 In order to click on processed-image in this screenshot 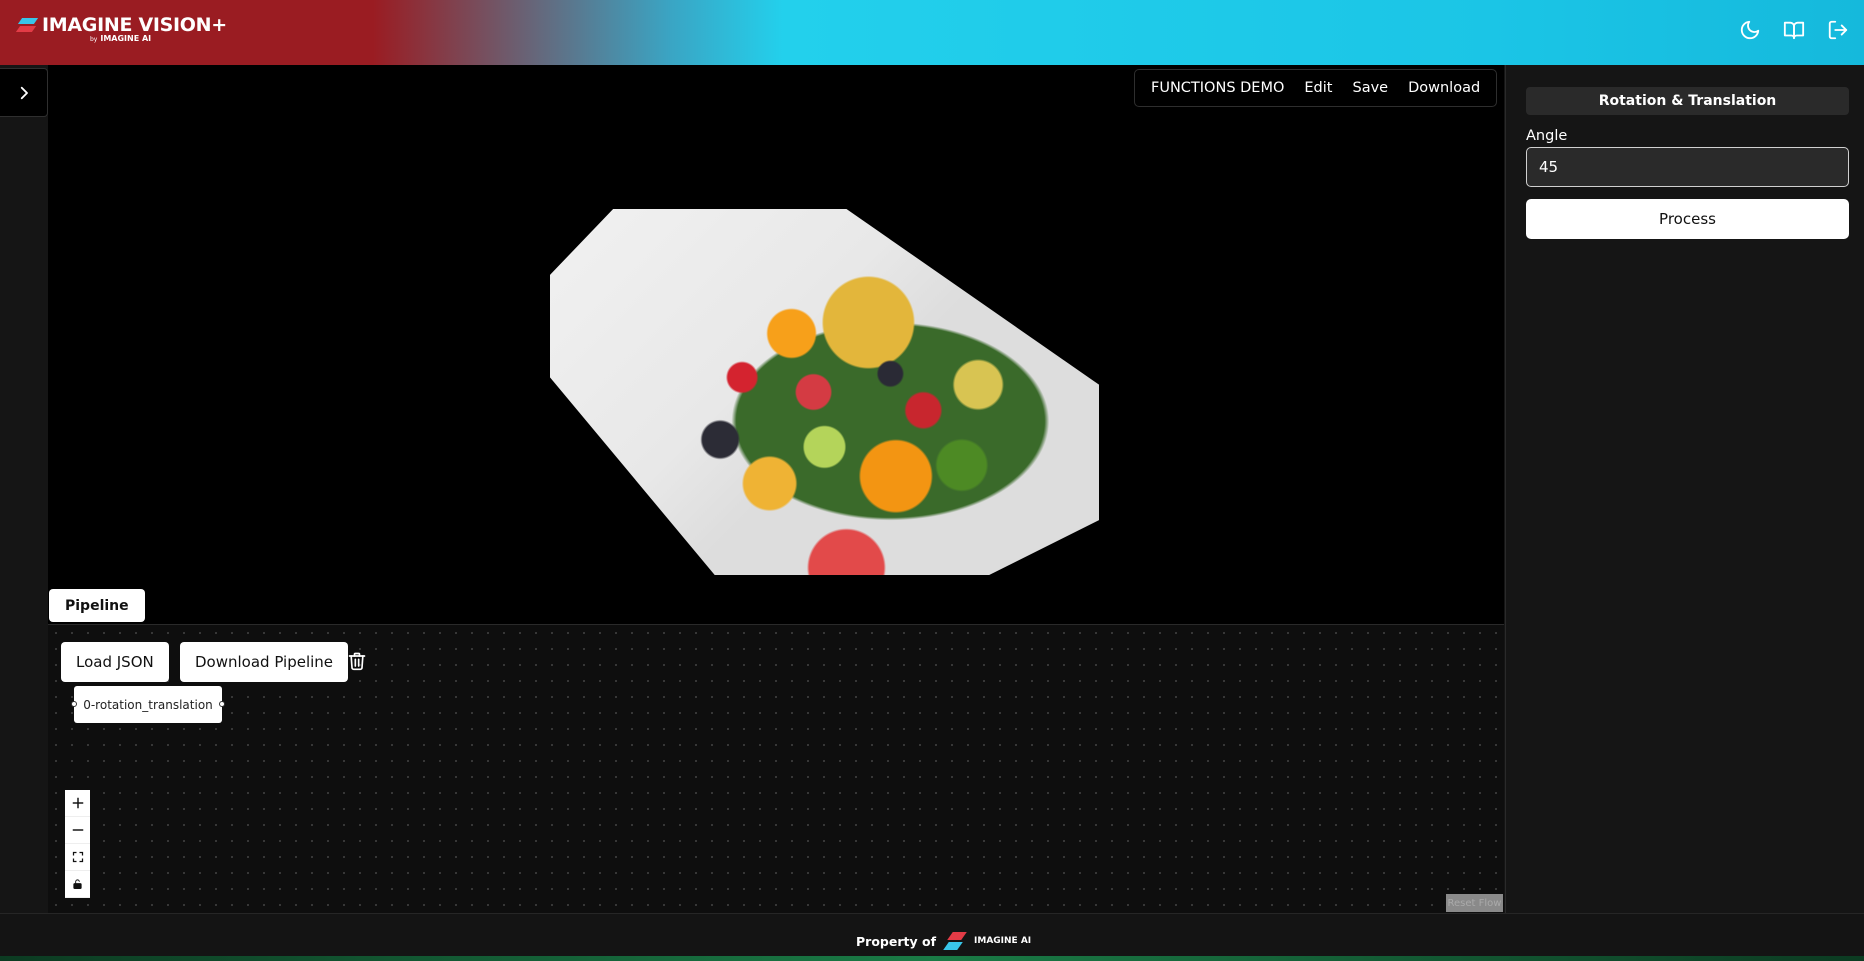, I will do `click(824, 392)`.